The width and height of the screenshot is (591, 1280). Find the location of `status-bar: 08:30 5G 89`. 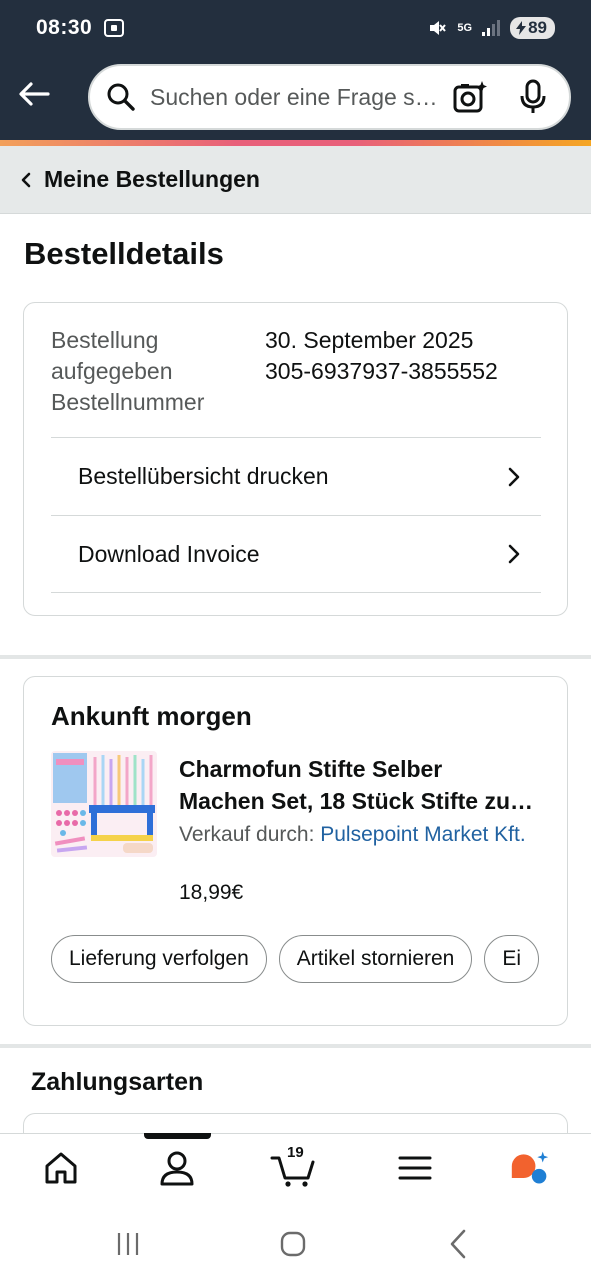

status-bar: 08:30 5G 89 is located at coordinates (295, 28).